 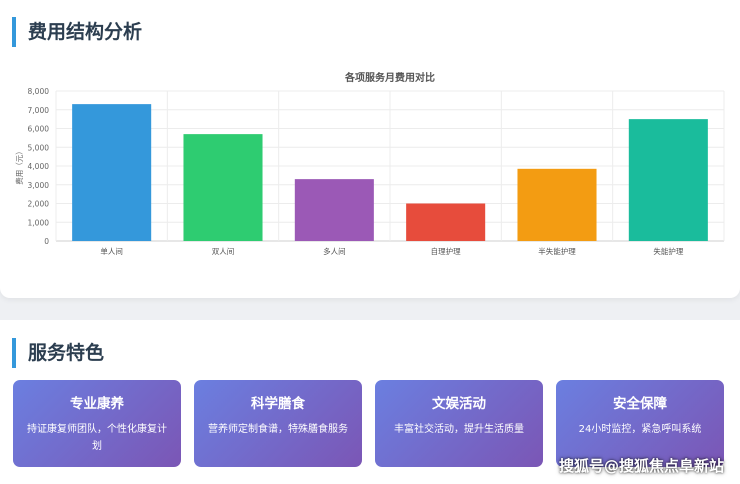 I want to click on feature-description: 持证康复师团队，个性化康复计划, so click(x=97, y=438).